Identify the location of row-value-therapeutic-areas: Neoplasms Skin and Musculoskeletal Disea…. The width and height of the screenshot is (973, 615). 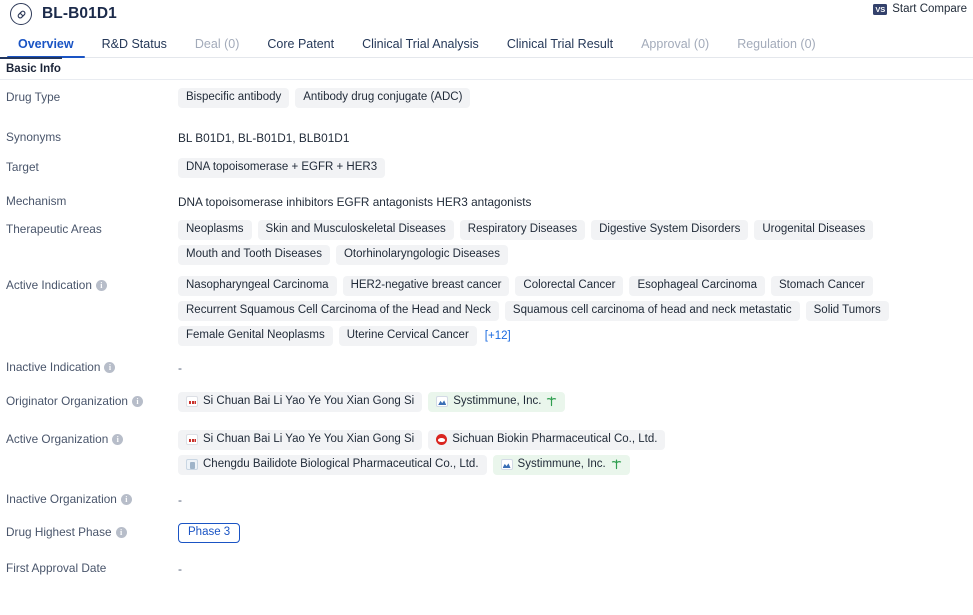
(572, 241).